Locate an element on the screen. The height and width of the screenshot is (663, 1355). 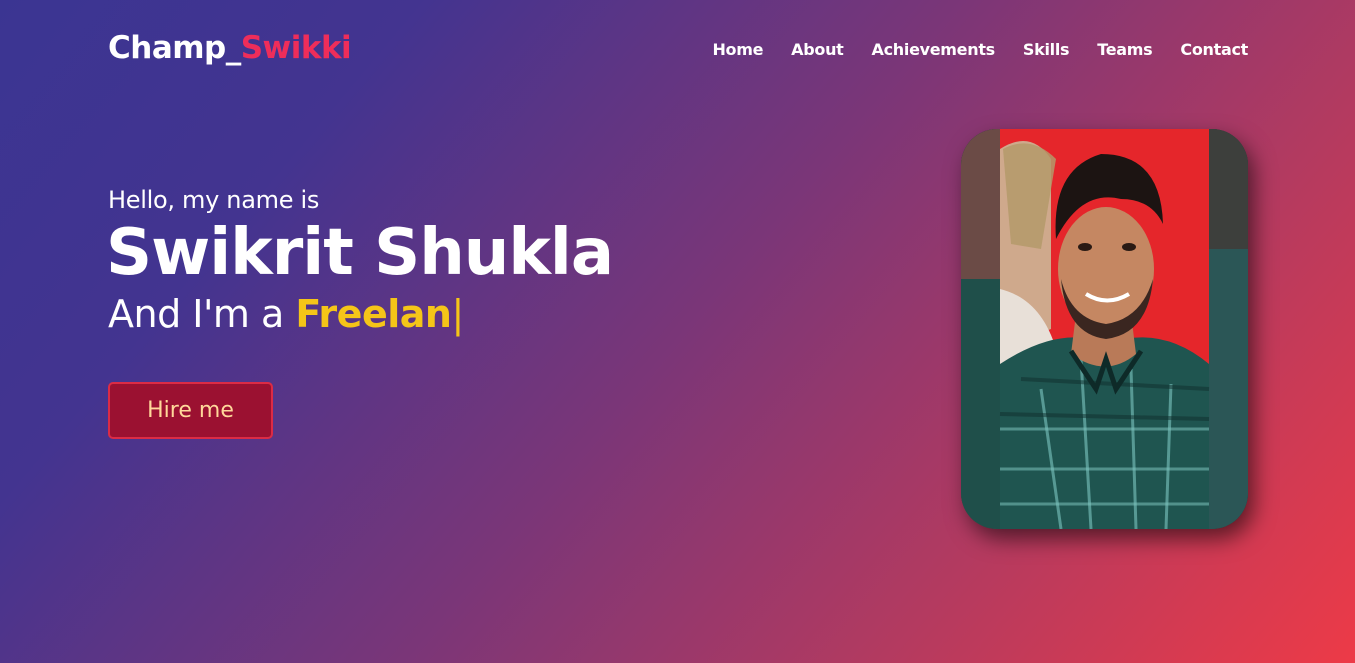
hire-me-button: Hire me is located at coordinates (190, 410).